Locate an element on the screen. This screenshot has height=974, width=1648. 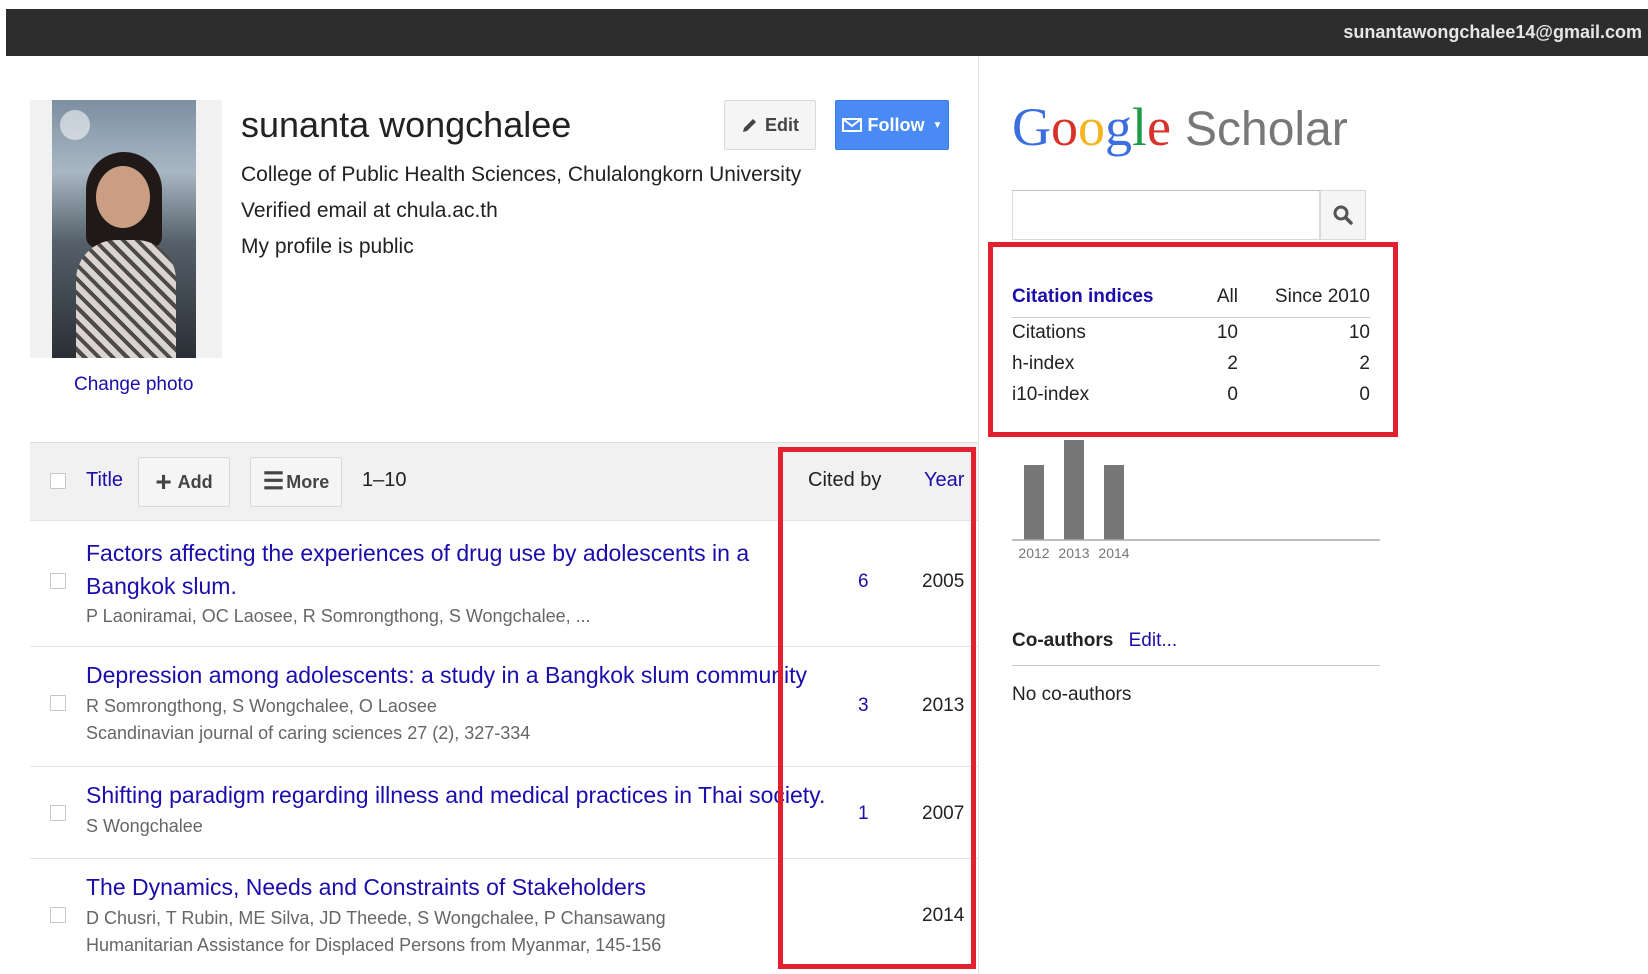
envelope-icon is located at coordinates (851, 125).